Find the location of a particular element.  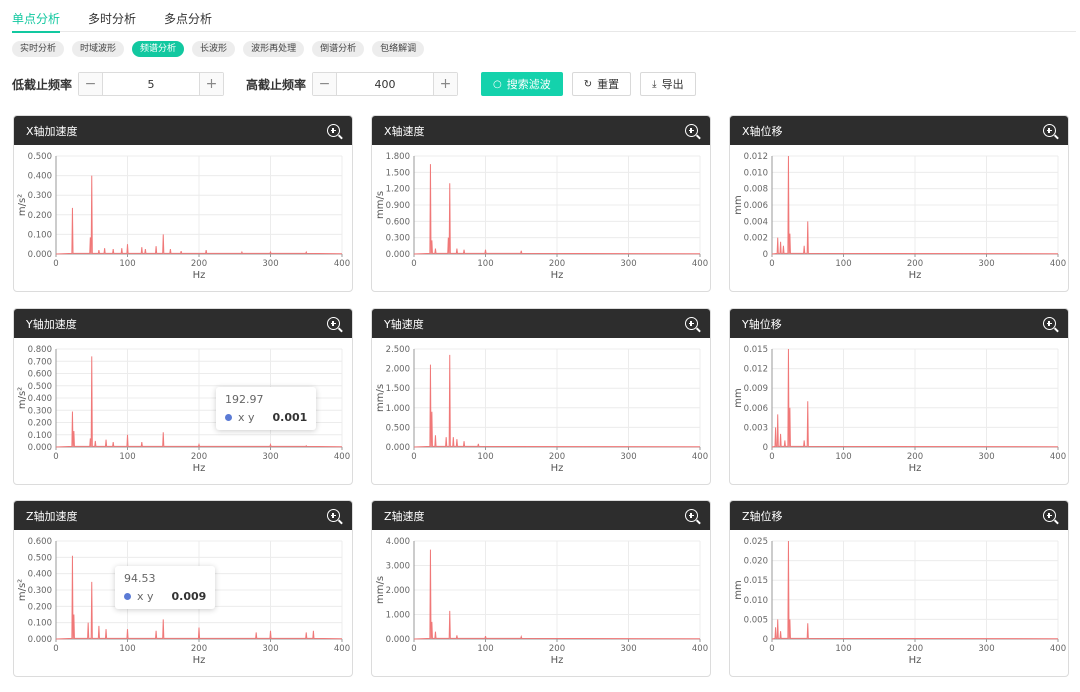

download-icon: ⤓ is located at coordinates (654, 84).